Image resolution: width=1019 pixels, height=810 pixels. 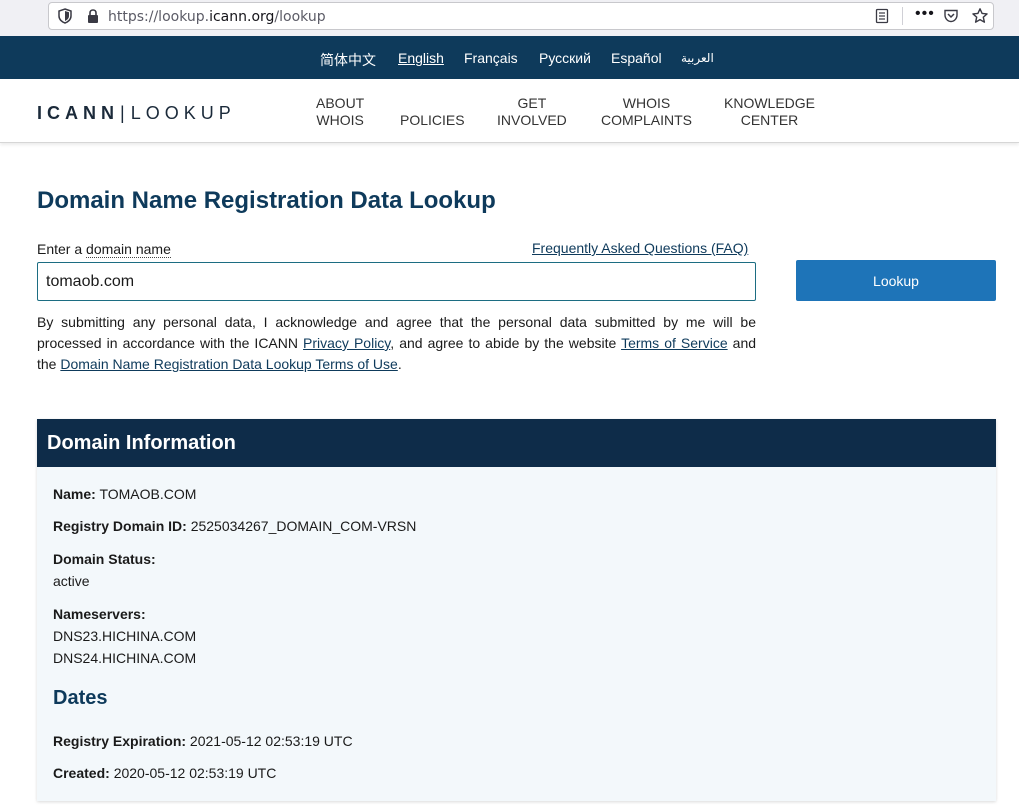 I want to click on panel-header: Domain Information, so click(x=516, y=443).